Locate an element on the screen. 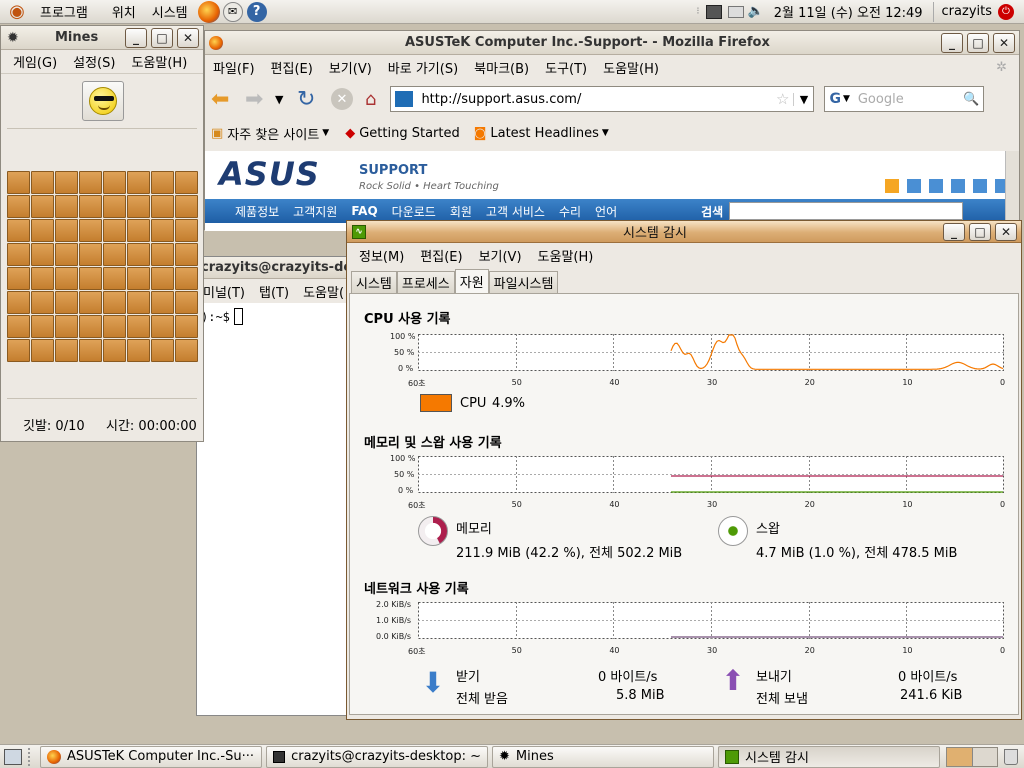  network-icon is located at coordinates (713, 11).